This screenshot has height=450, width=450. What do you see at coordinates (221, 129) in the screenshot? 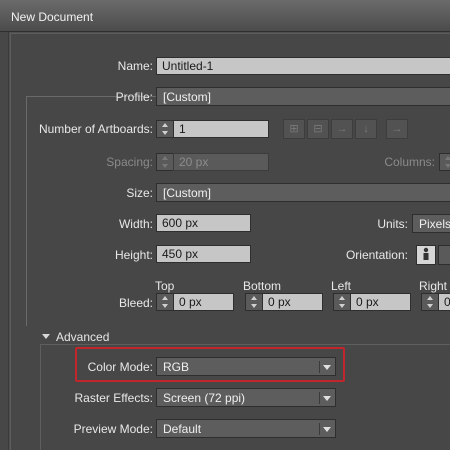
I see `artboards-input: 1` at bounding box center [221, 129].